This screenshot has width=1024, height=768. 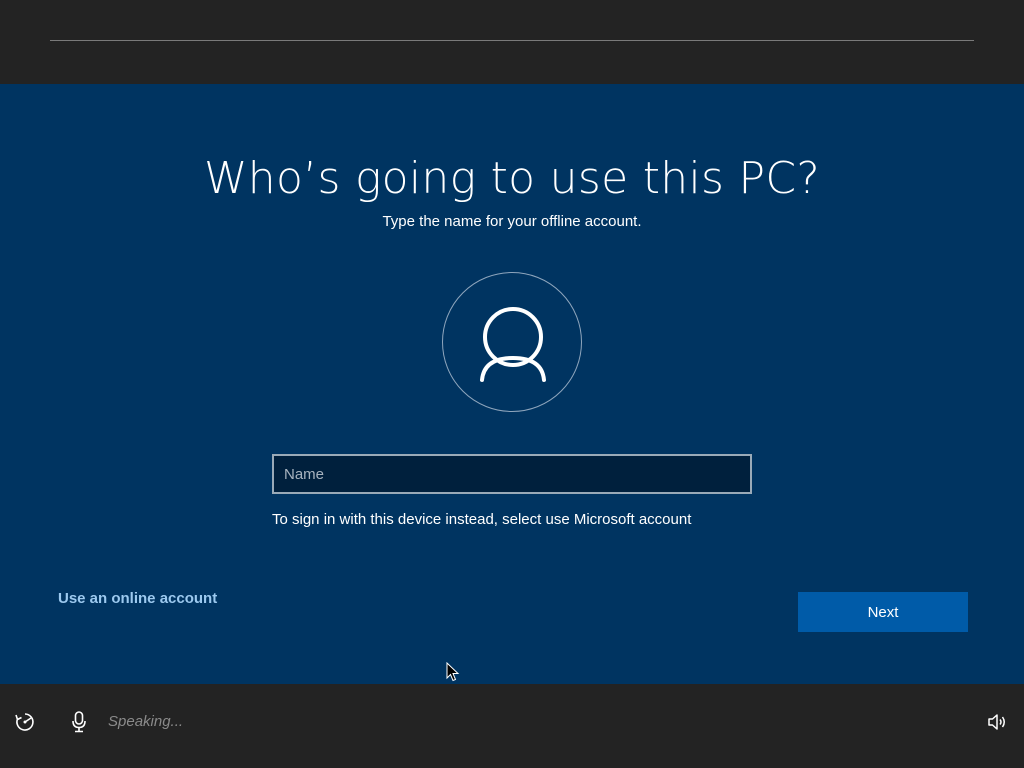 I want to click on user-icon, so click(x=513, y=344).